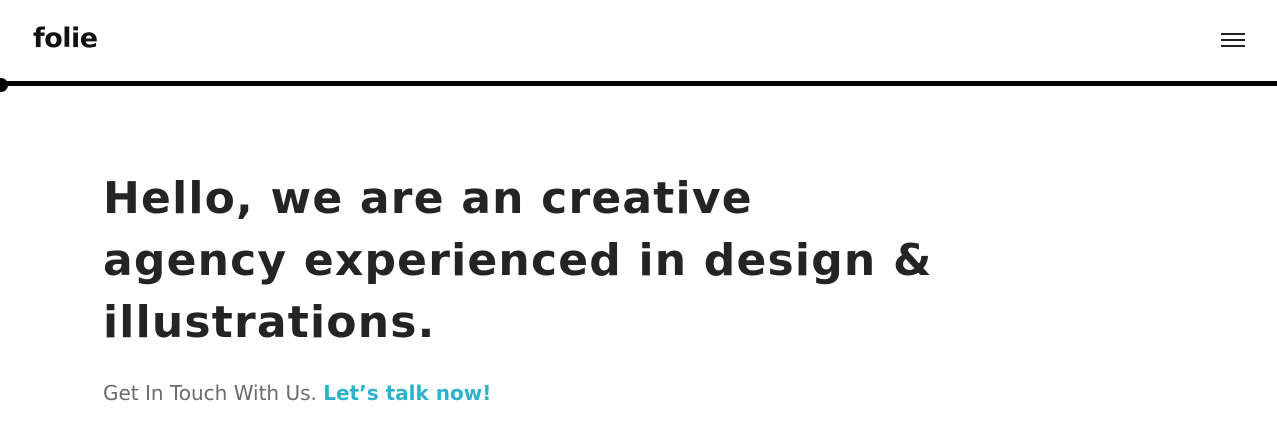 The height and width of the screenshot is (429, 1277). I want to click on hamburger-menu-button, so click(1233, 40).